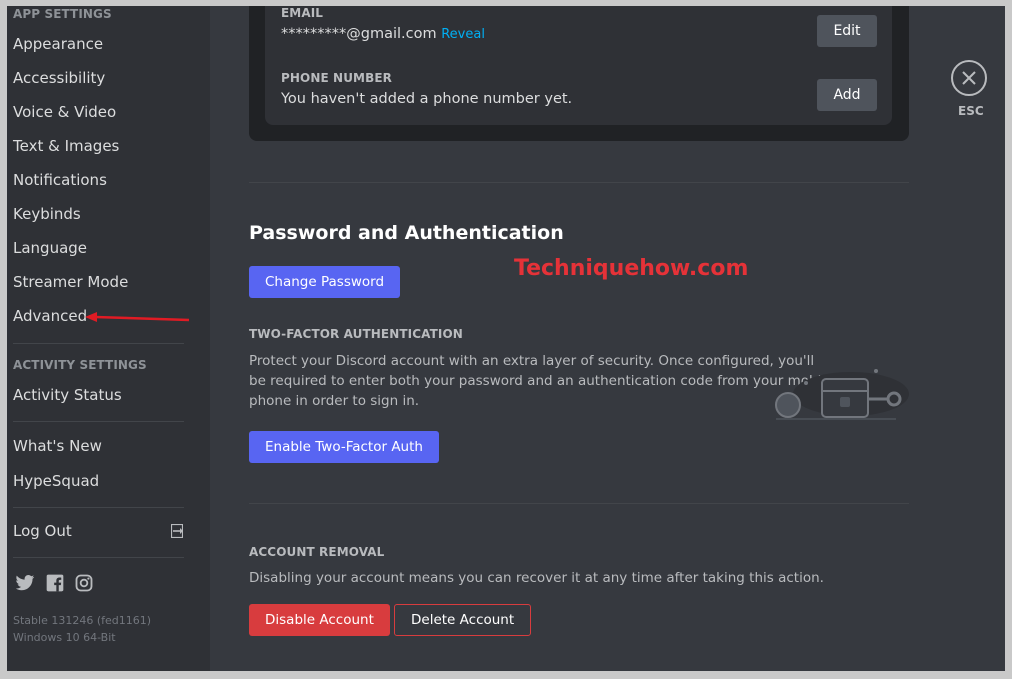  I want to click on sidebar-item-advanced: Advanced, so click(50, 316).